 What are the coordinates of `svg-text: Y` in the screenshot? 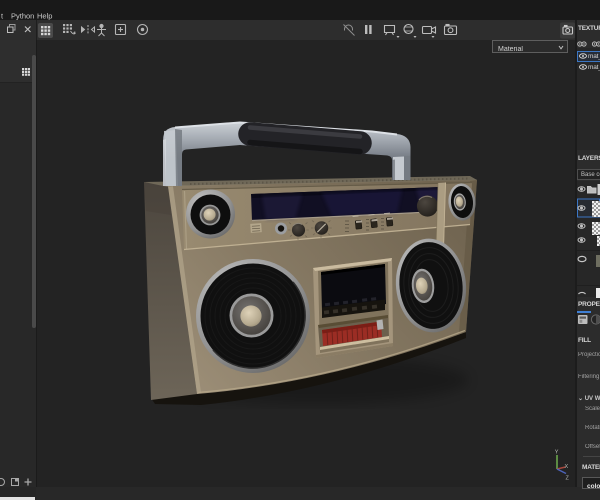 It's located at (557, 453).